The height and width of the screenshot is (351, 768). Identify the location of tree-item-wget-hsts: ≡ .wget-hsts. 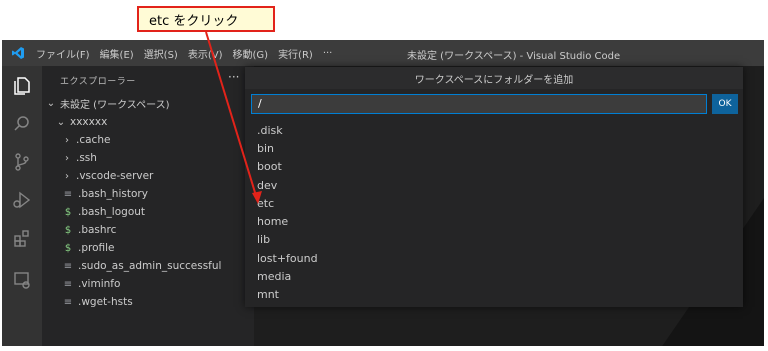
(97, 302).